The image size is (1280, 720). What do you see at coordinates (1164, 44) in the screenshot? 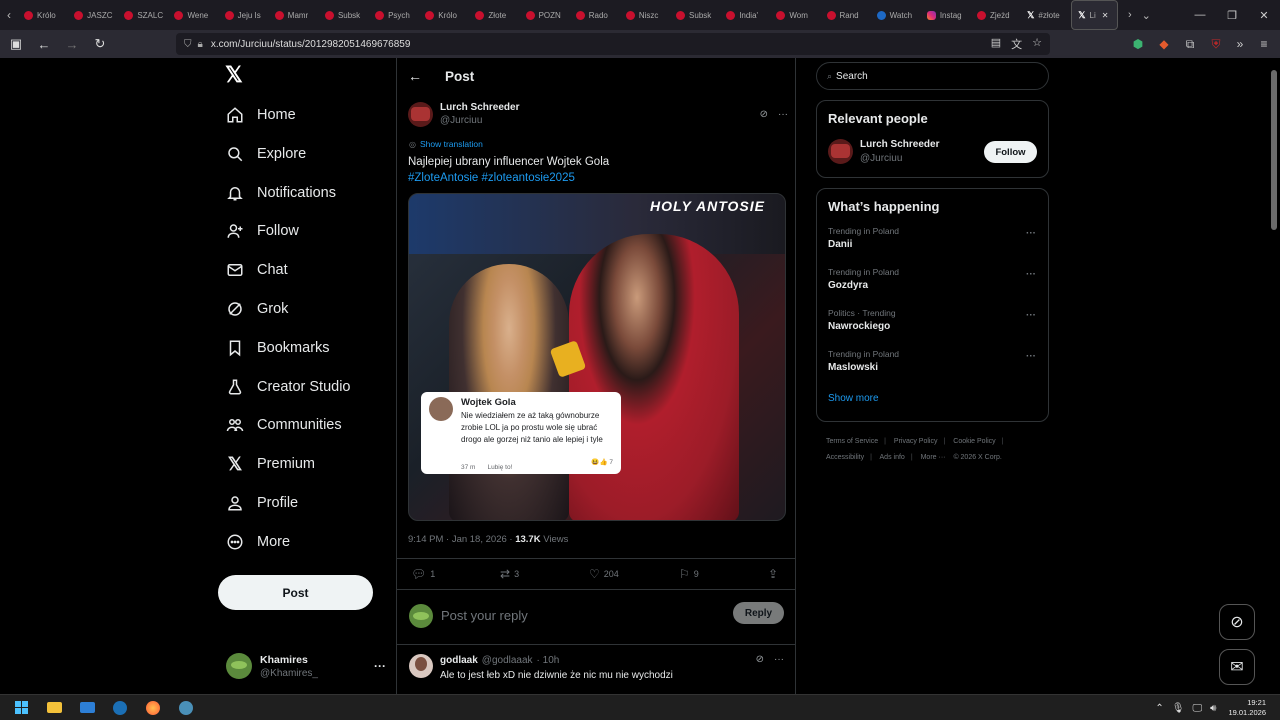
I see `fox-extension-icon: ◆` at bounding box center [1164, 44].